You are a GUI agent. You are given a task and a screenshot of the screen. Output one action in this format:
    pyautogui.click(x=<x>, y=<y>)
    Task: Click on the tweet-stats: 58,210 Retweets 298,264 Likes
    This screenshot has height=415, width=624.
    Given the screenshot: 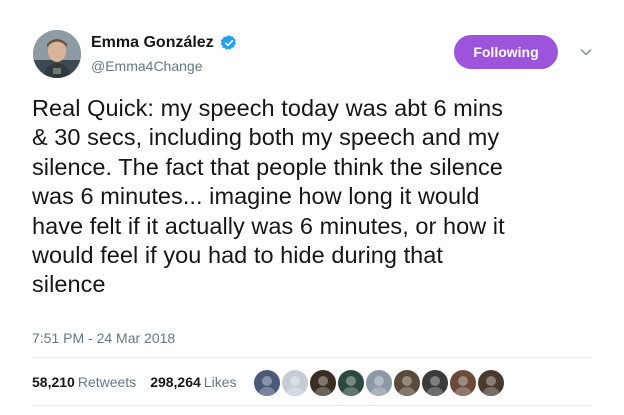 What is the action you would take?
    pyautogui.click(x=134, y=382)
    